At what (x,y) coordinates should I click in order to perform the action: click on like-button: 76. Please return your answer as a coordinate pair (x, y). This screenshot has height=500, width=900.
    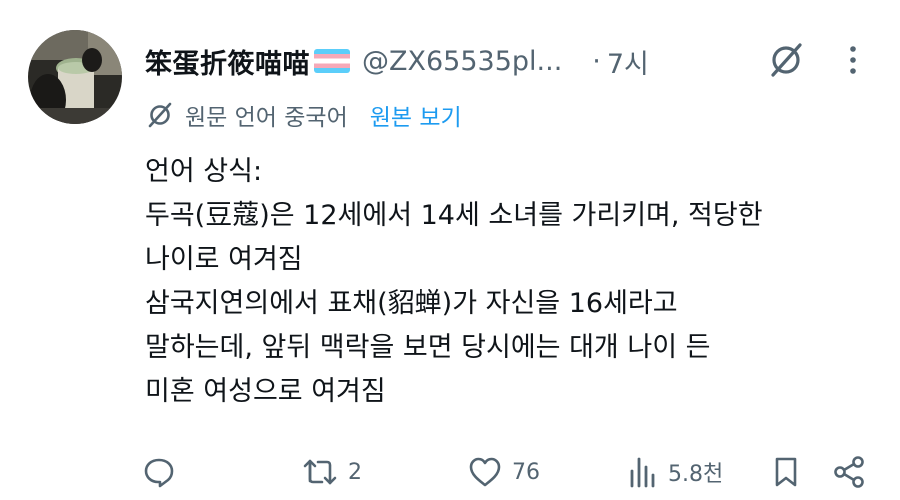
    Looking at the image, I should click on (504, 472).